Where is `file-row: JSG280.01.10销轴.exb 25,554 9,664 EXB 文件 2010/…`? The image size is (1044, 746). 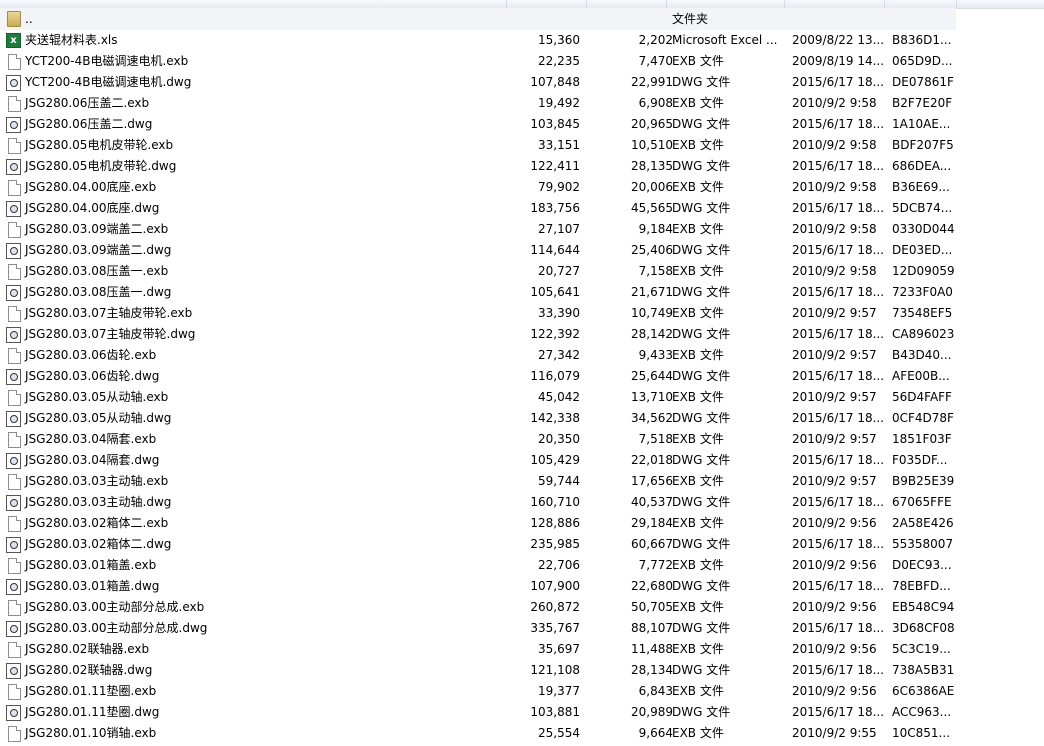 file-row: JSG280.01.10销轴.exb 25,554 9,664 EXB 文件 2010/… is located at coordinates (522, 733).